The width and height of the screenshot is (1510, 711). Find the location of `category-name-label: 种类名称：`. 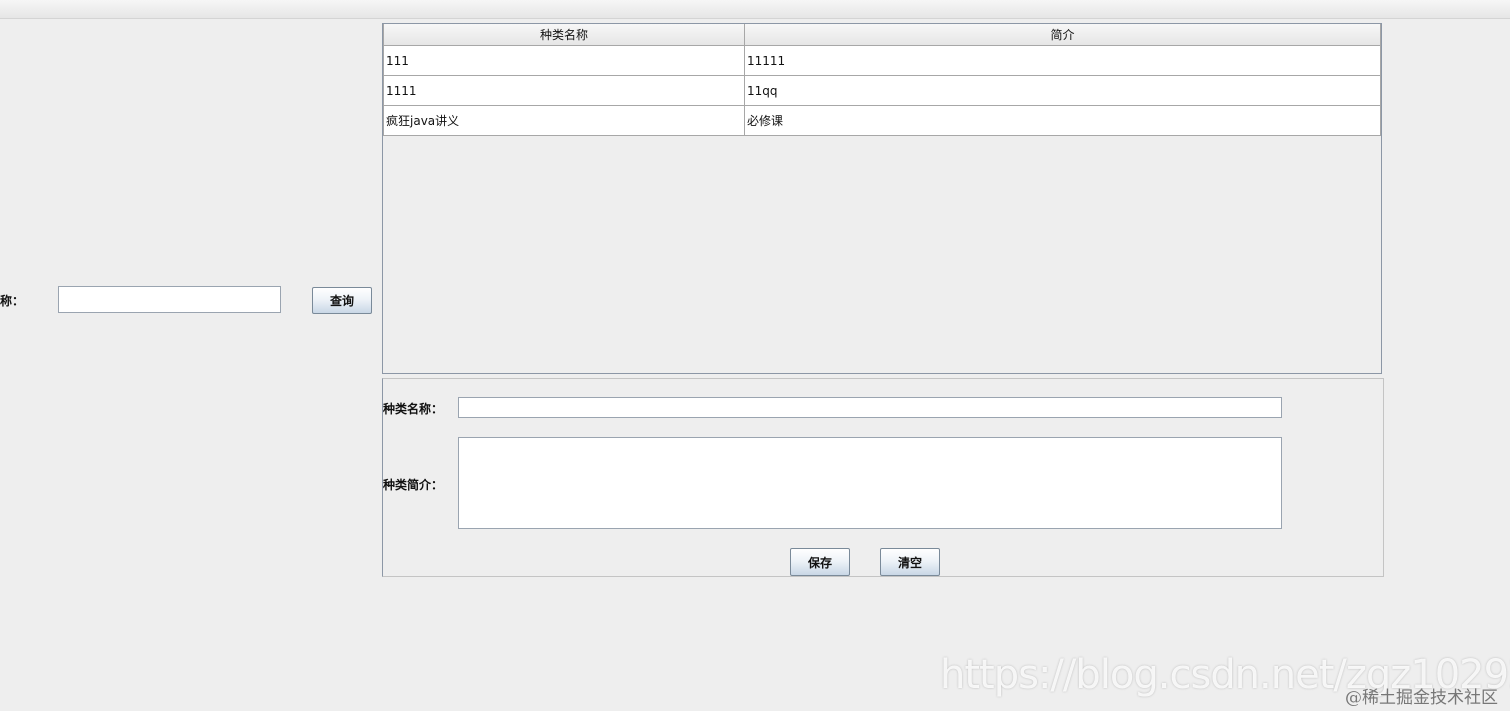

category-name-label: 种类名称： is located at coordinates (413, 409).